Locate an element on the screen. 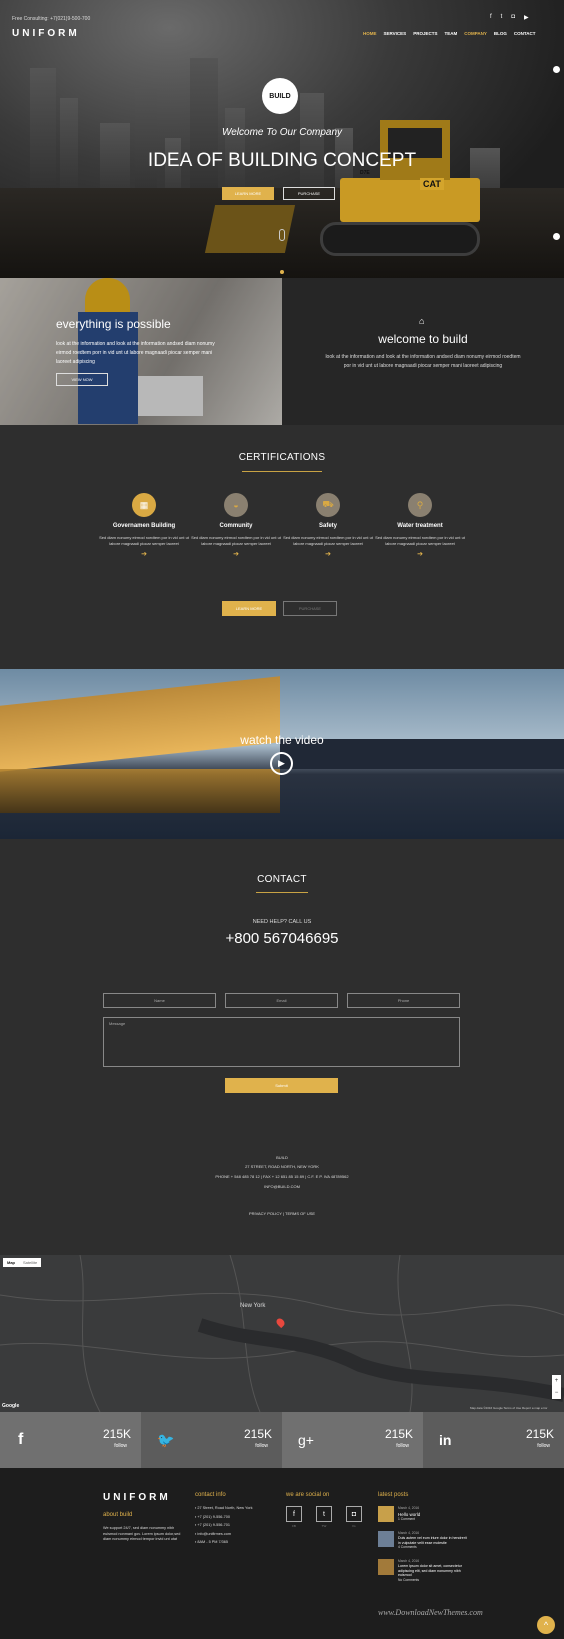 Image resolution: width=564 pixels, height=1639 pixels. cert-title: Safety is located at coordinates (327, 526).